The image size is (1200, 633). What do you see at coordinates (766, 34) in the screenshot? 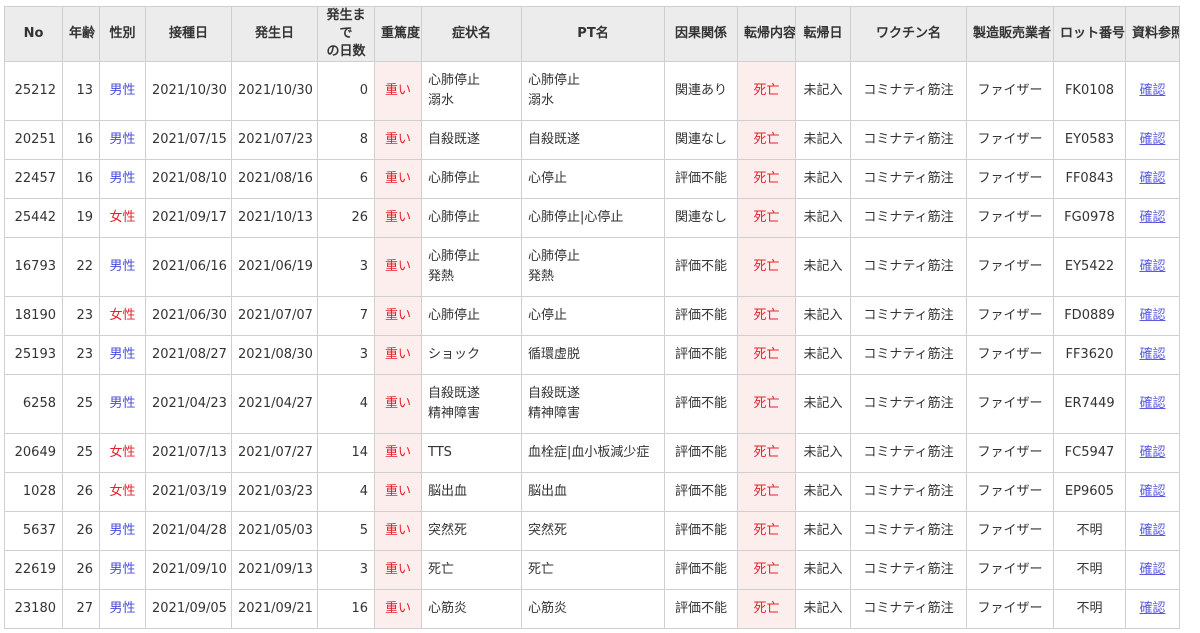
I see `col-outcome-header: 転帰内容` at bounding box center [766, 34].